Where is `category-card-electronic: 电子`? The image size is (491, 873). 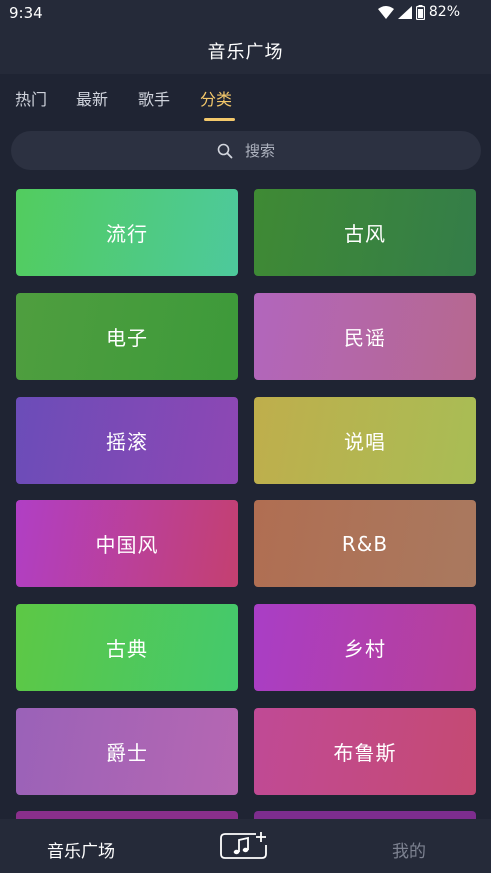 category-card-electronic: 电子 is located at coordinates (127, 336).